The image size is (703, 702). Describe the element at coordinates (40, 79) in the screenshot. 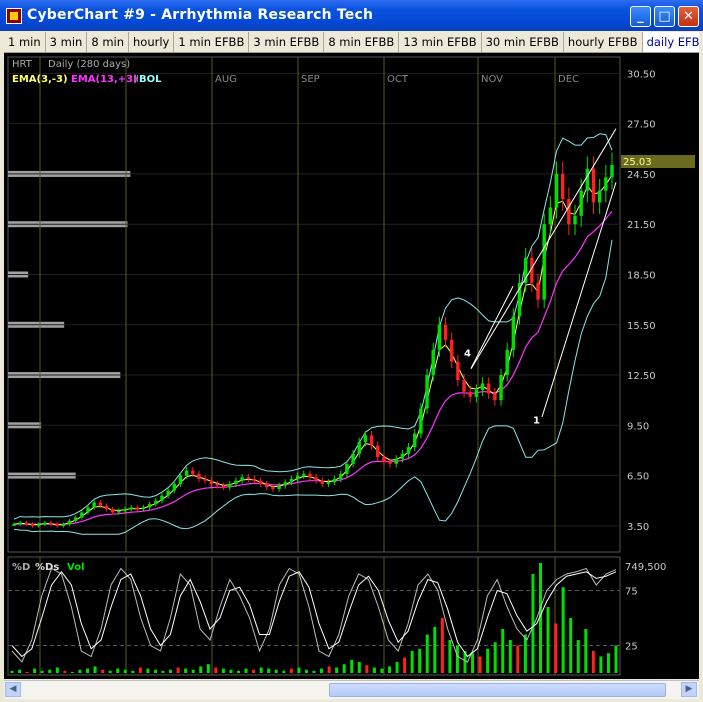

I see `ema-fast-legend: EMA(3,-3)` at that location.